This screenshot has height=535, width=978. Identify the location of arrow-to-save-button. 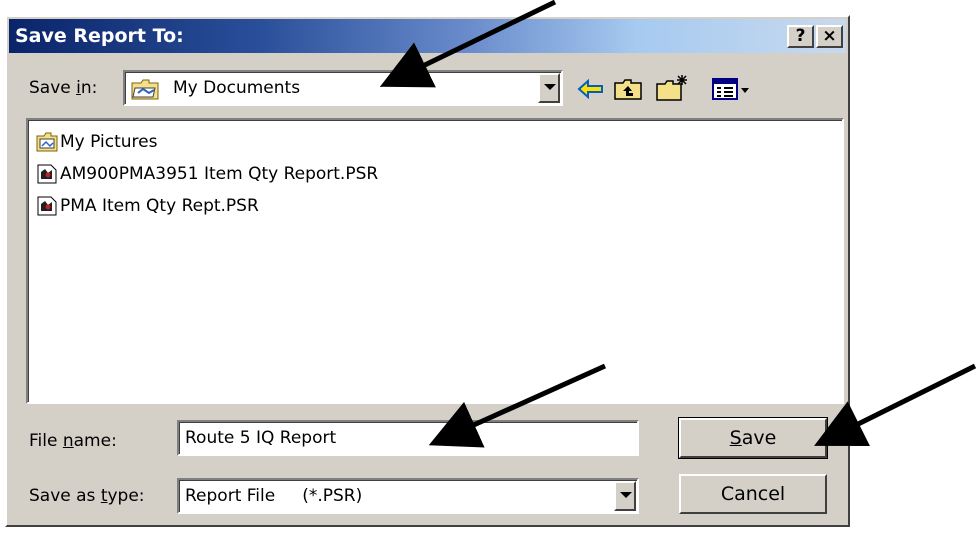
(895, 405).